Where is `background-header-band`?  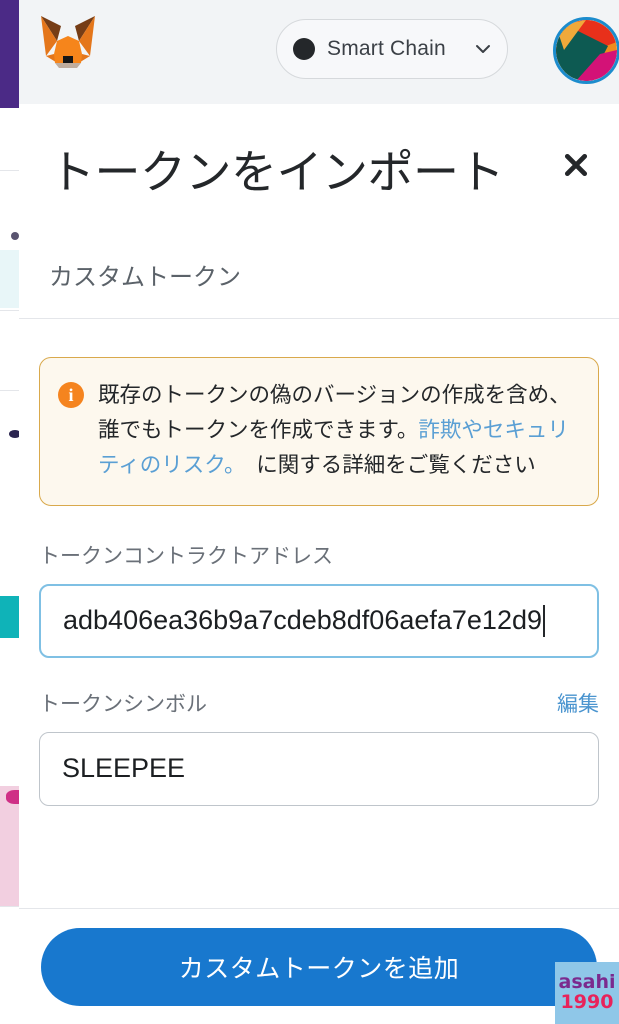 background-header-band is located at coordinates (9, 54).